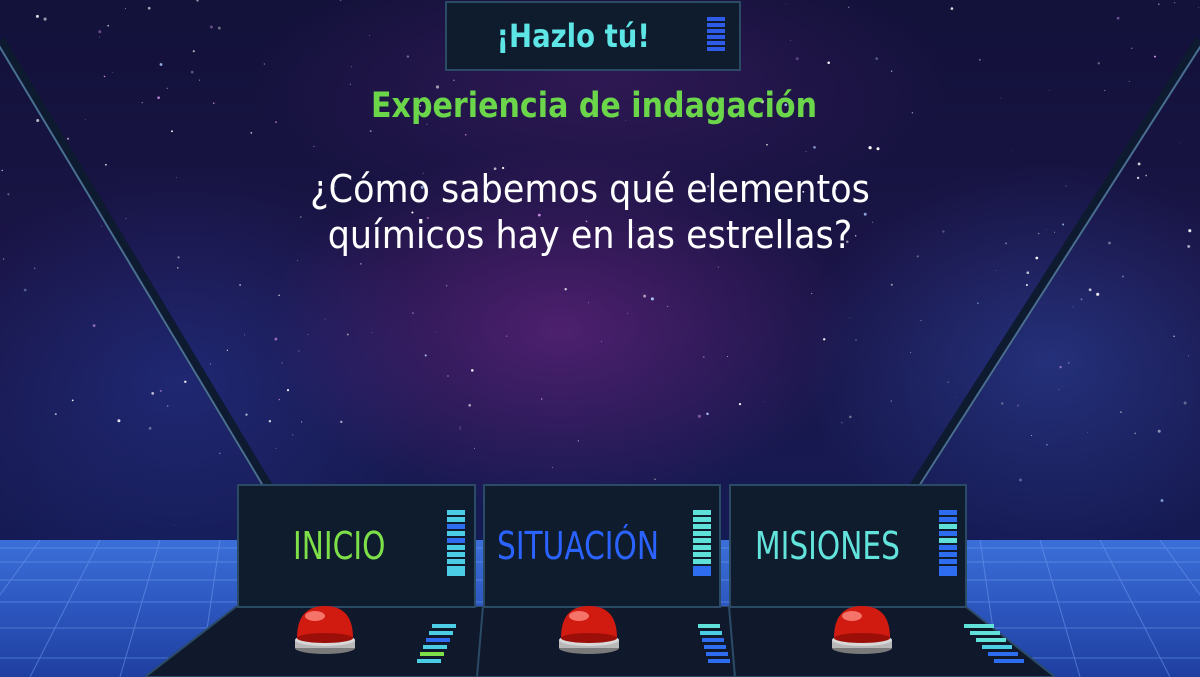 The width and height of the screenshot is (1200, 677). I want to click on menu-situacion-button: SITUACIÓN, so click(602, 546).